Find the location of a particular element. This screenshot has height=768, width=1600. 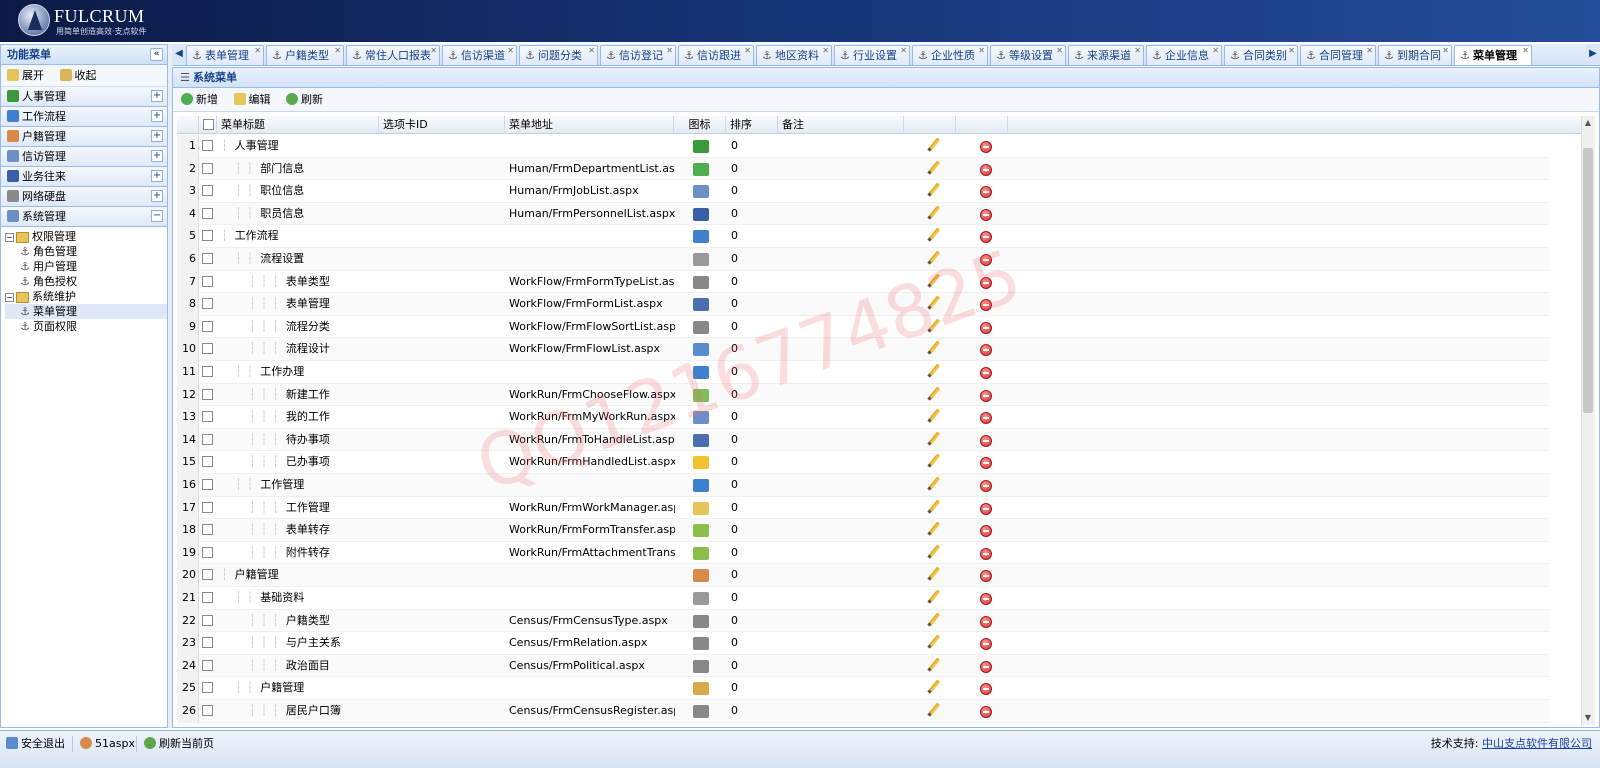

tab-item: ⚓ 来源渠道 ✕ is located at coordinates (1106, 55).